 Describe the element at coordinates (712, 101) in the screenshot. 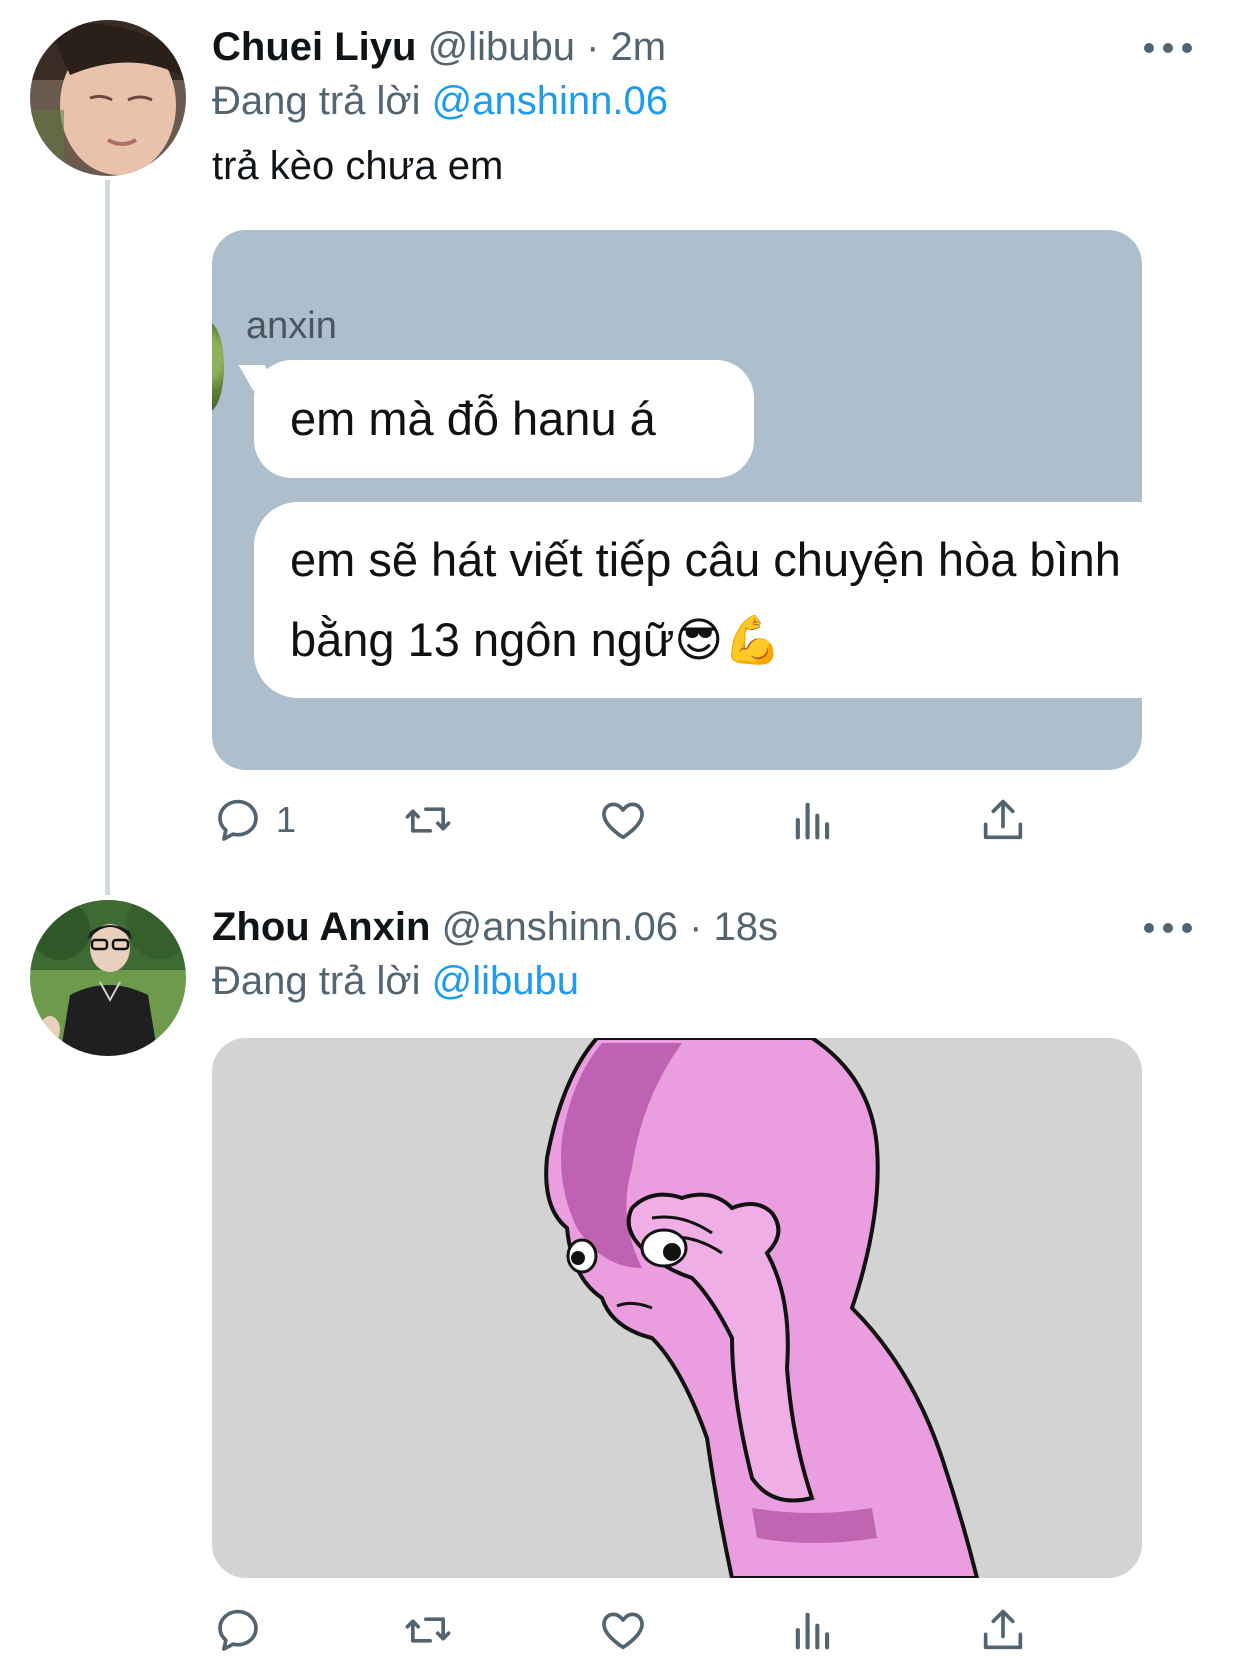

I see `reply-context: Đang trả lời @anshinn.06` at that location.